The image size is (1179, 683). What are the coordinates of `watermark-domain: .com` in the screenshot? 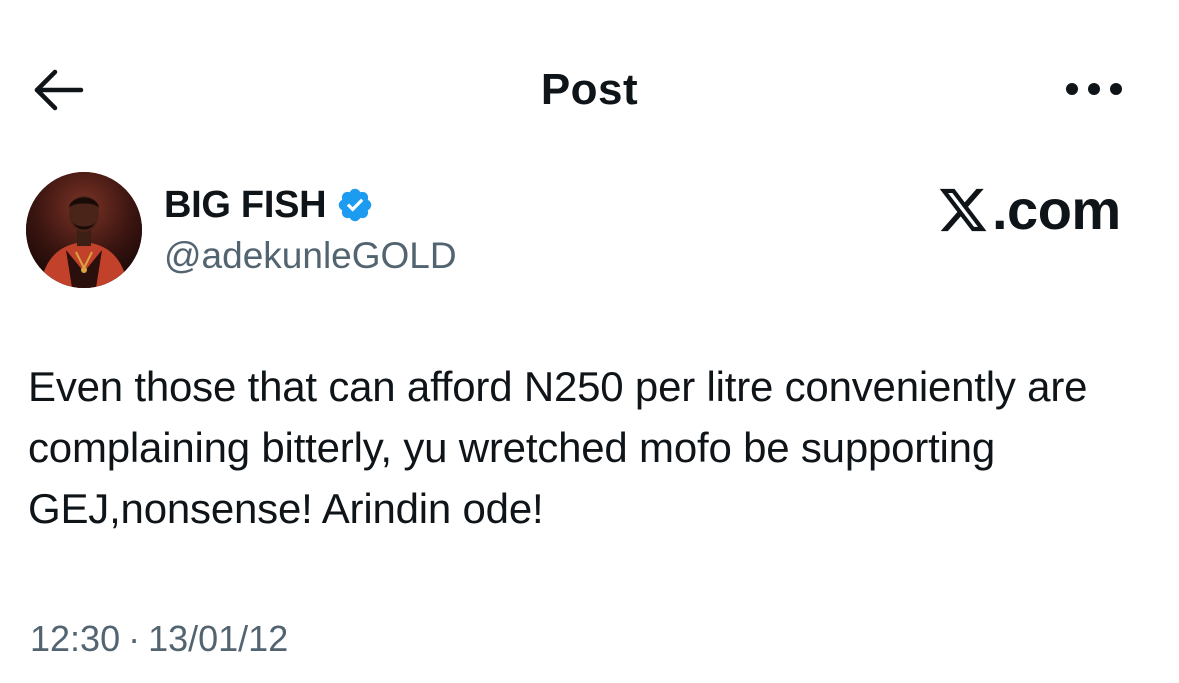 It's located at (1056, 209).